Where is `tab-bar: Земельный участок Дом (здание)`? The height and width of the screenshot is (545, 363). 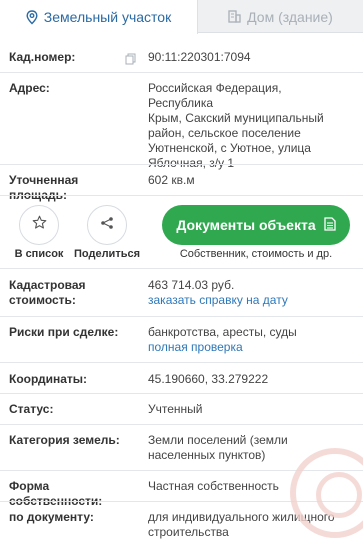
tab-bar: Земельный участок Дом (здание) is located at coordinates (181, 17).